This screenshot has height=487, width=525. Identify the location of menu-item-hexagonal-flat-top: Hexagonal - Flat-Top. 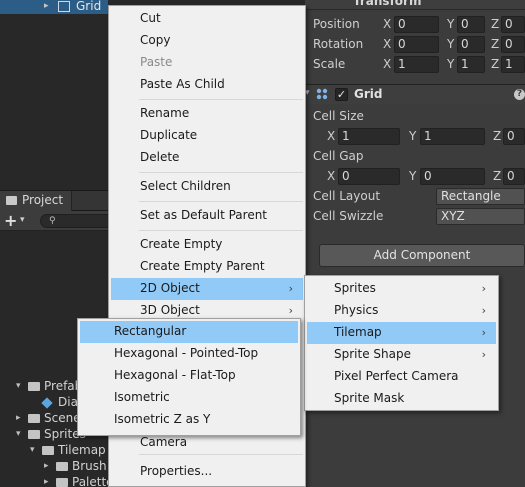
(189, 376).